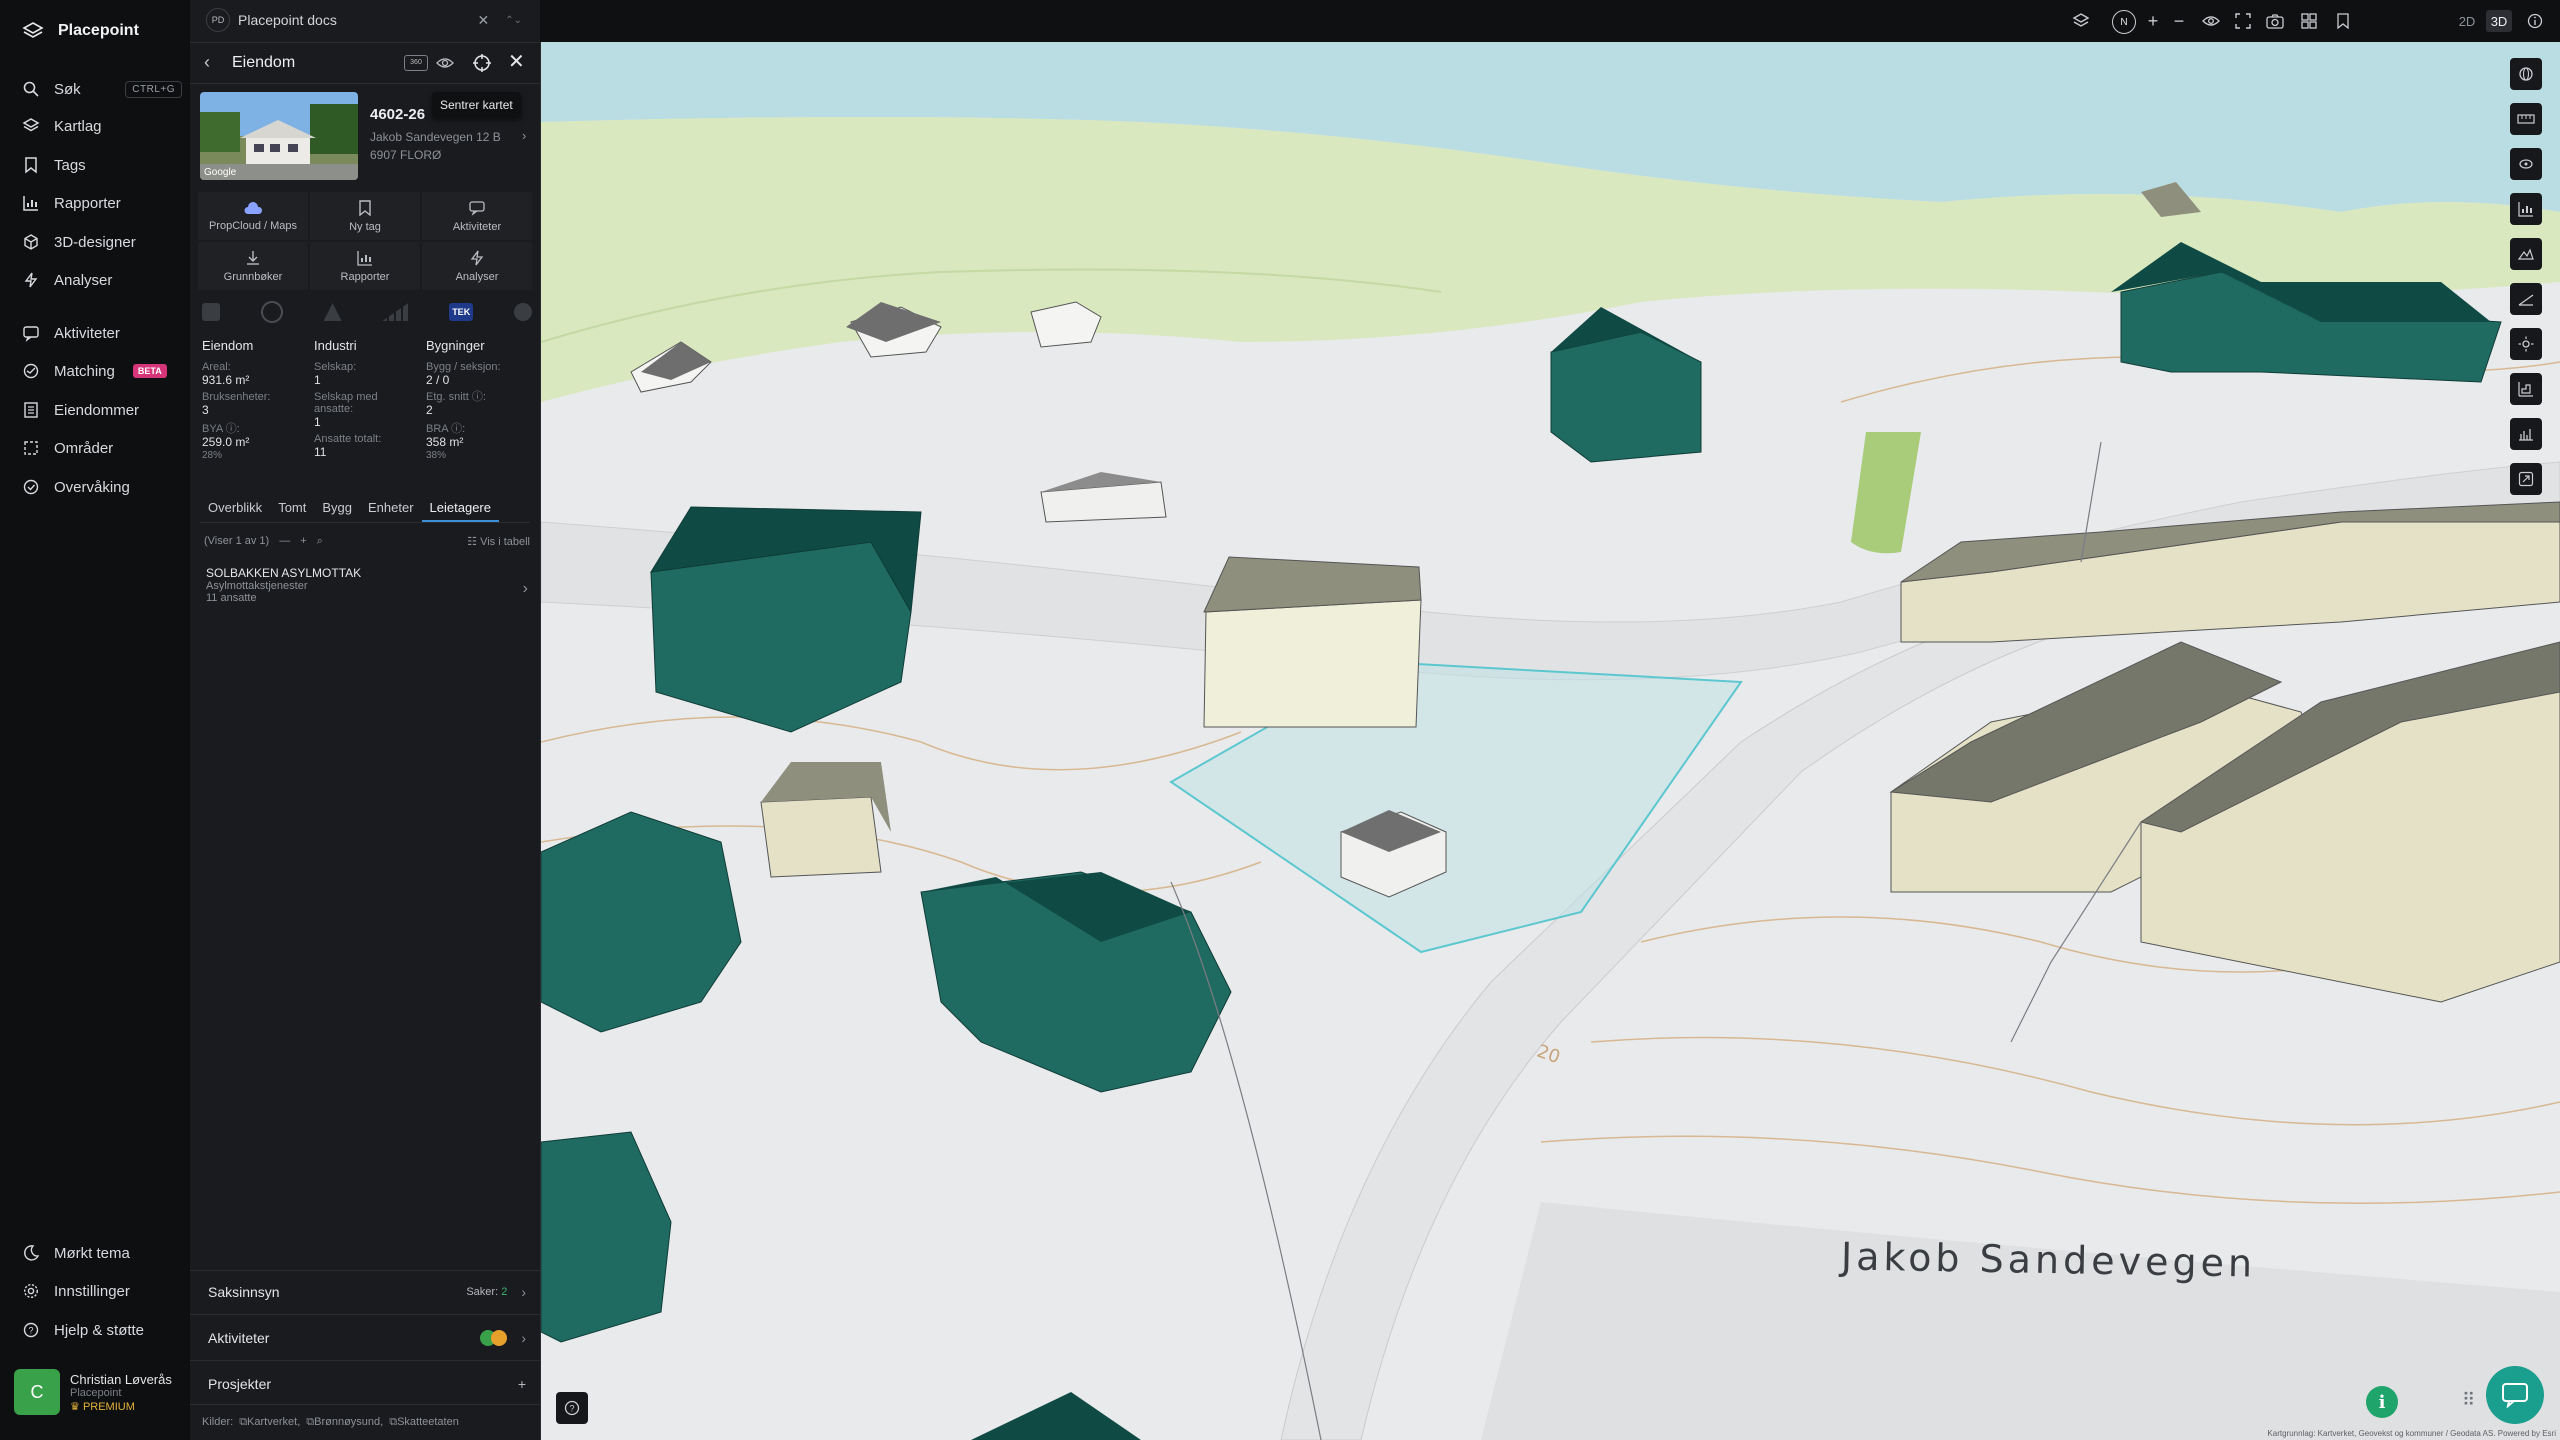 This screenshot has width=2560, height=1440. What do you see at coordinates (2526, 299) in the screenshot?
I see `slope-tool-icon` at bounding box center [2526, 299].